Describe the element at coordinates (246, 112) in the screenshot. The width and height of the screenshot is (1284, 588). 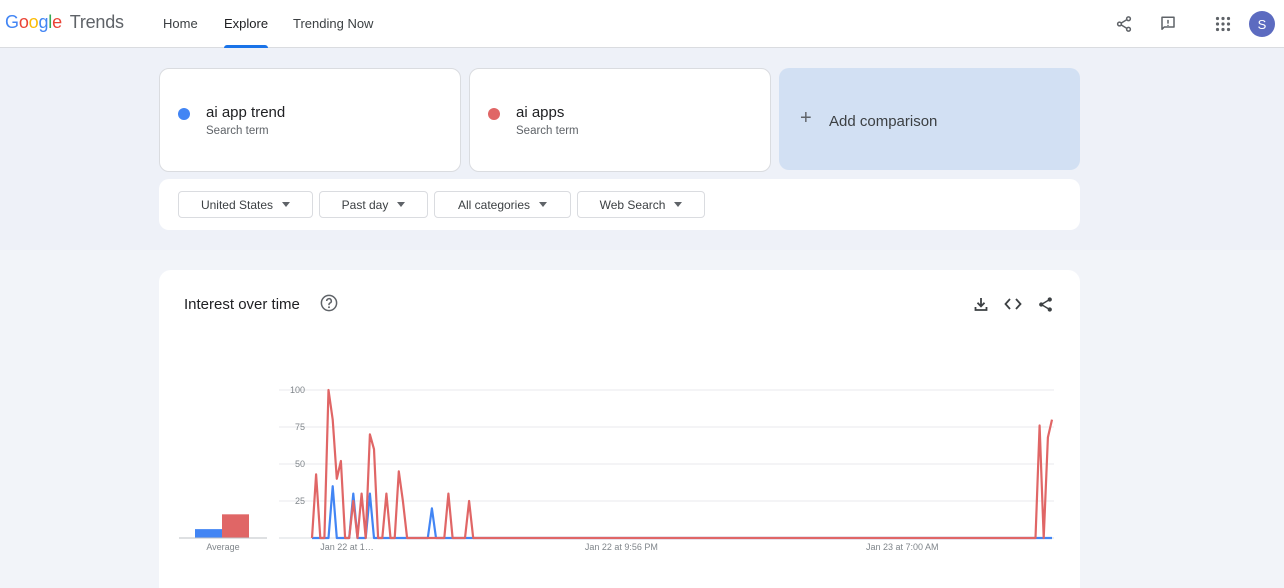
I see `term-name: ai app trend` at that location.